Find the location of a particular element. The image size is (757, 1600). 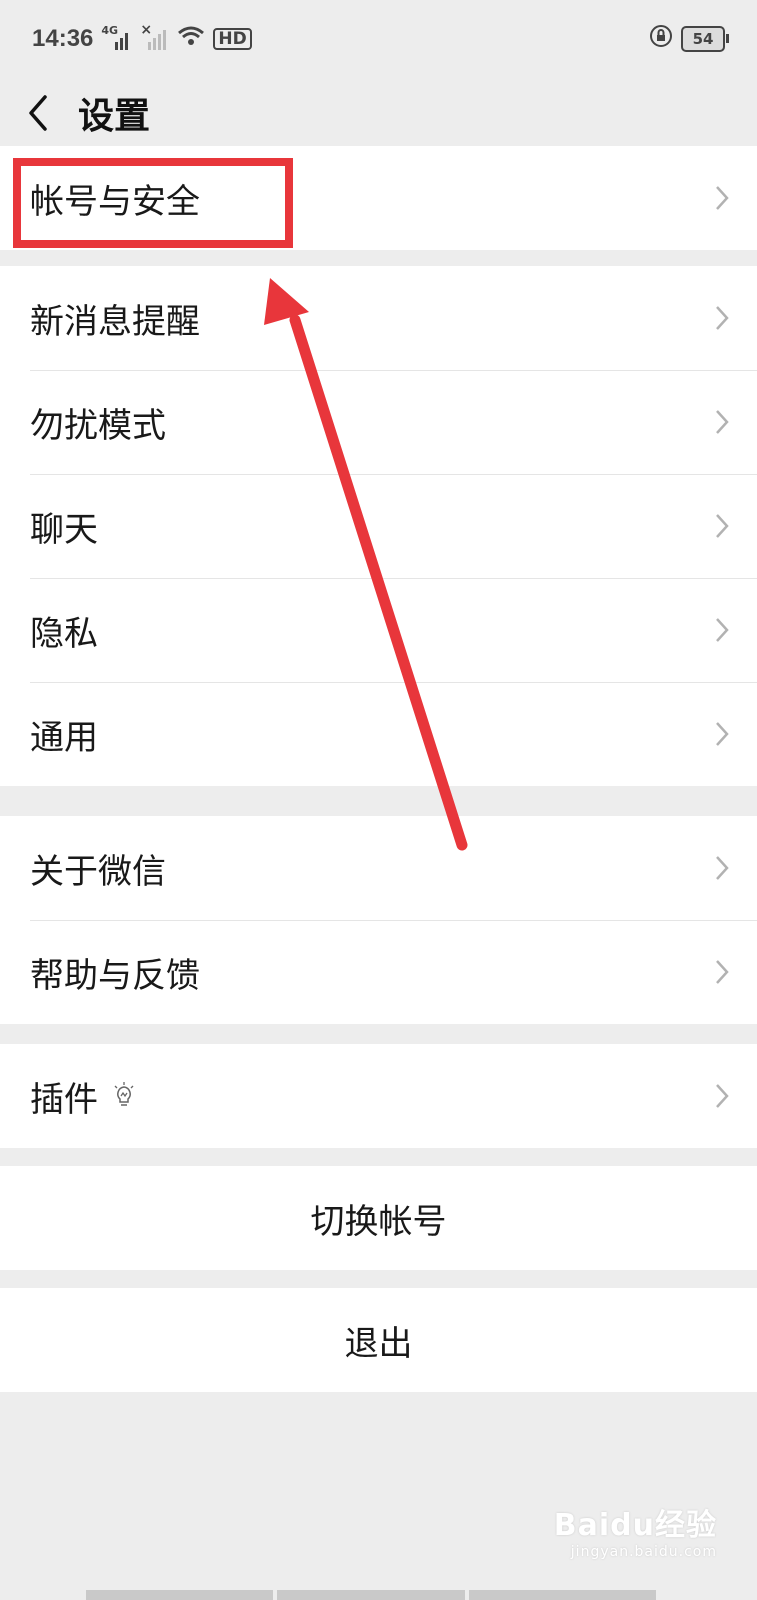

settings-item-label: 新消息提醒 is located at coordinates (115, 321).